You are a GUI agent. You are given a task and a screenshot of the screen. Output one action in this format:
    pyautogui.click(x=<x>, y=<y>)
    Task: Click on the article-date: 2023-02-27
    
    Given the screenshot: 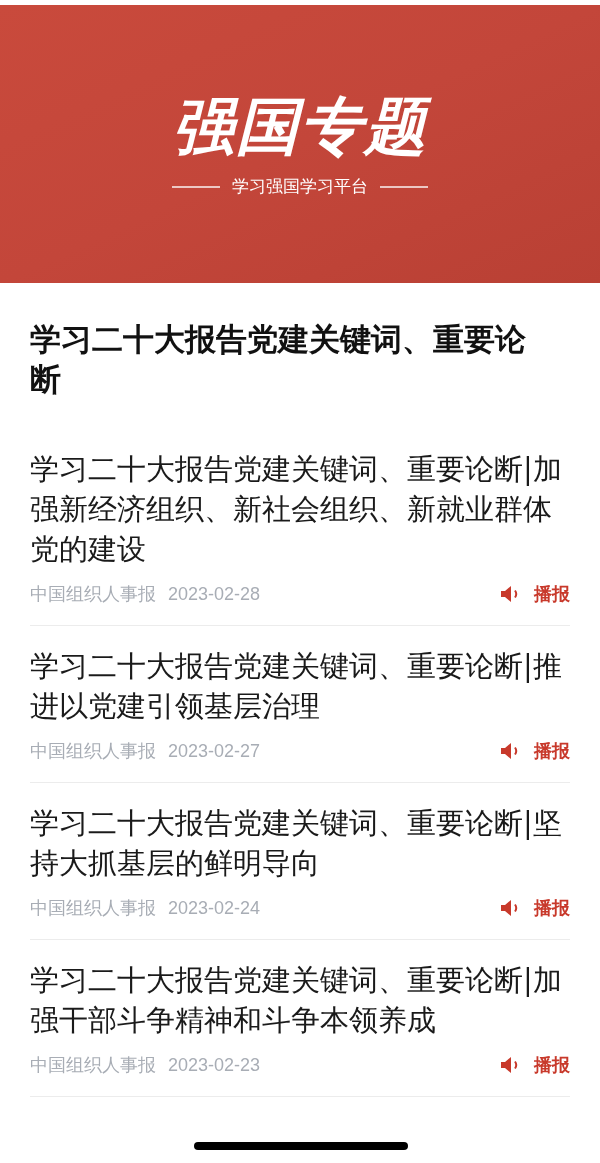 What is the action you would take?
    pyautogui.click(x=214, y=751)
    